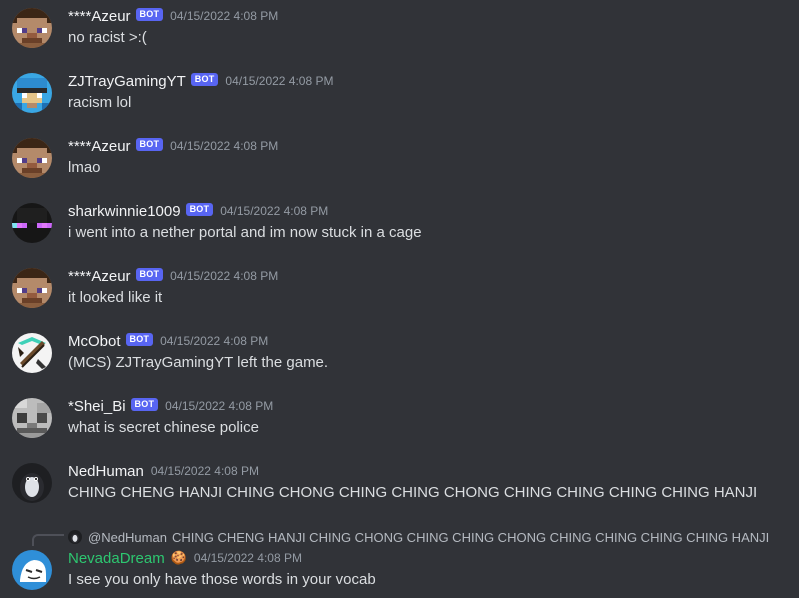 The width and height of the screenshot is (799, 598). What do you see at coordinates (198, 362) in the screenshot?
I see `message-content: (MCS) ZJTrayGamingYT left the game.` at bounding box center [198, 362].